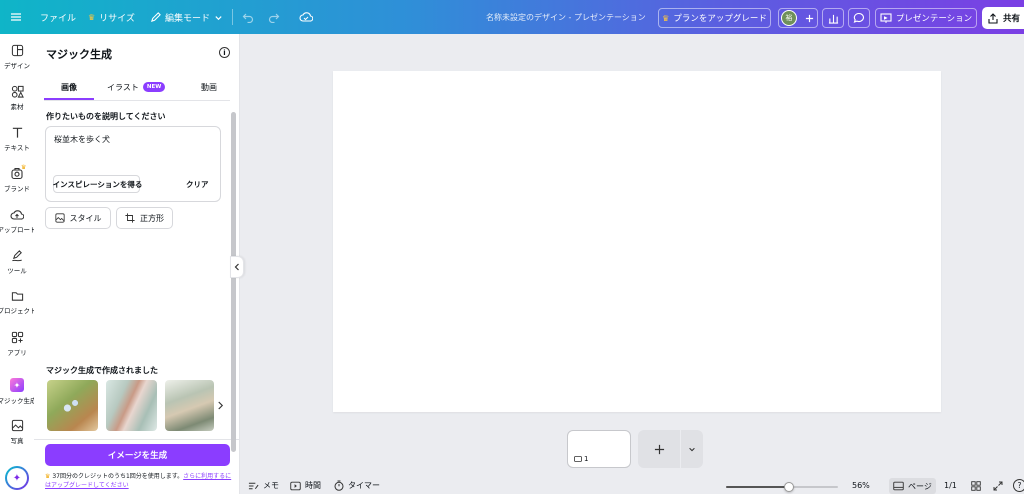  Describe the element at coordinates (17, 347) in the screenshot. I see `rail-item-apps: アプリ` at that location.